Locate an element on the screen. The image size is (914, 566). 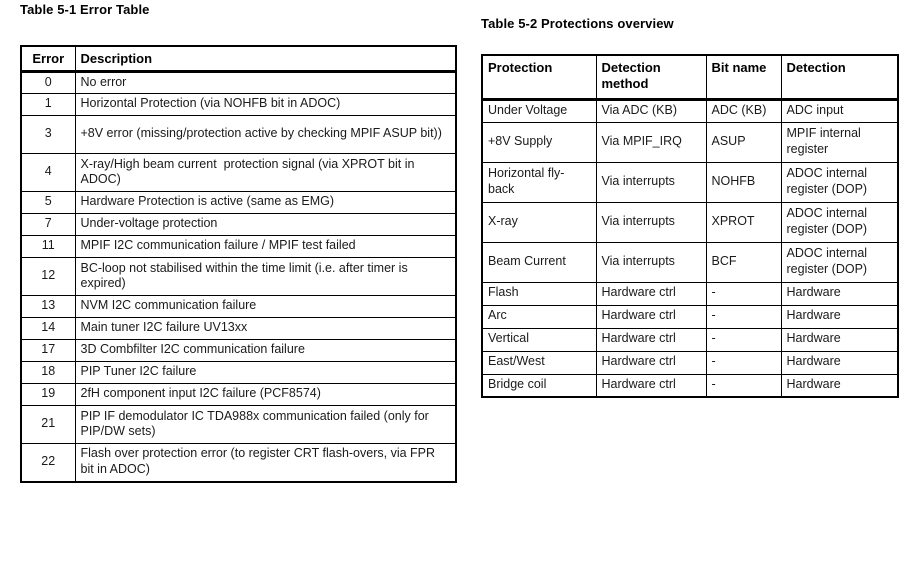
bit-name-cell: BCF is located at coordinates (743, 262).